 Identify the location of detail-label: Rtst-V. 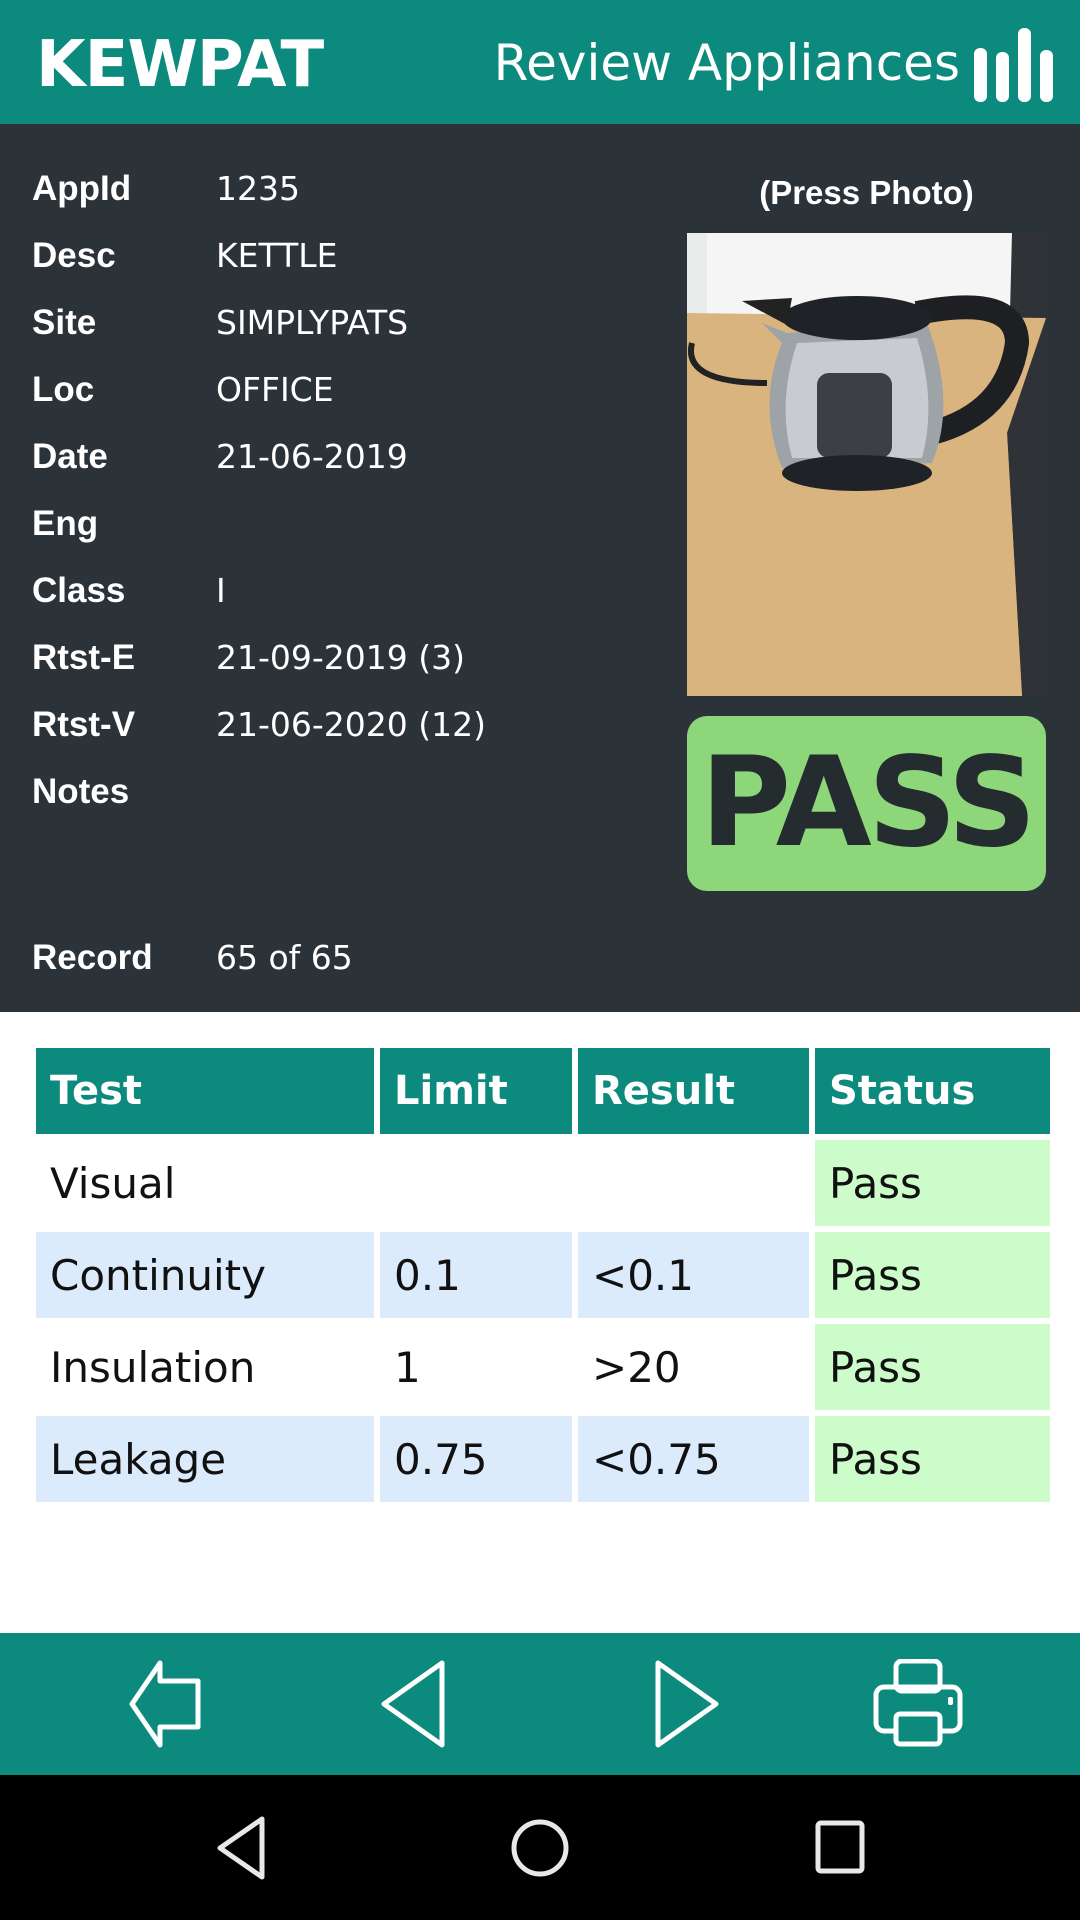
(84, 724).